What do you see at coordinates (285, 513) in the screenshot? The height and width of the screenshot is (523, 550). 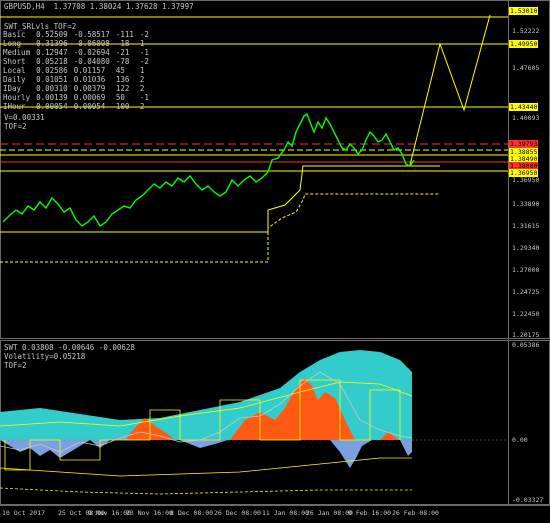 I see `time-axis-label: 11 Jan 08:00` at bounding box center [285, 513].